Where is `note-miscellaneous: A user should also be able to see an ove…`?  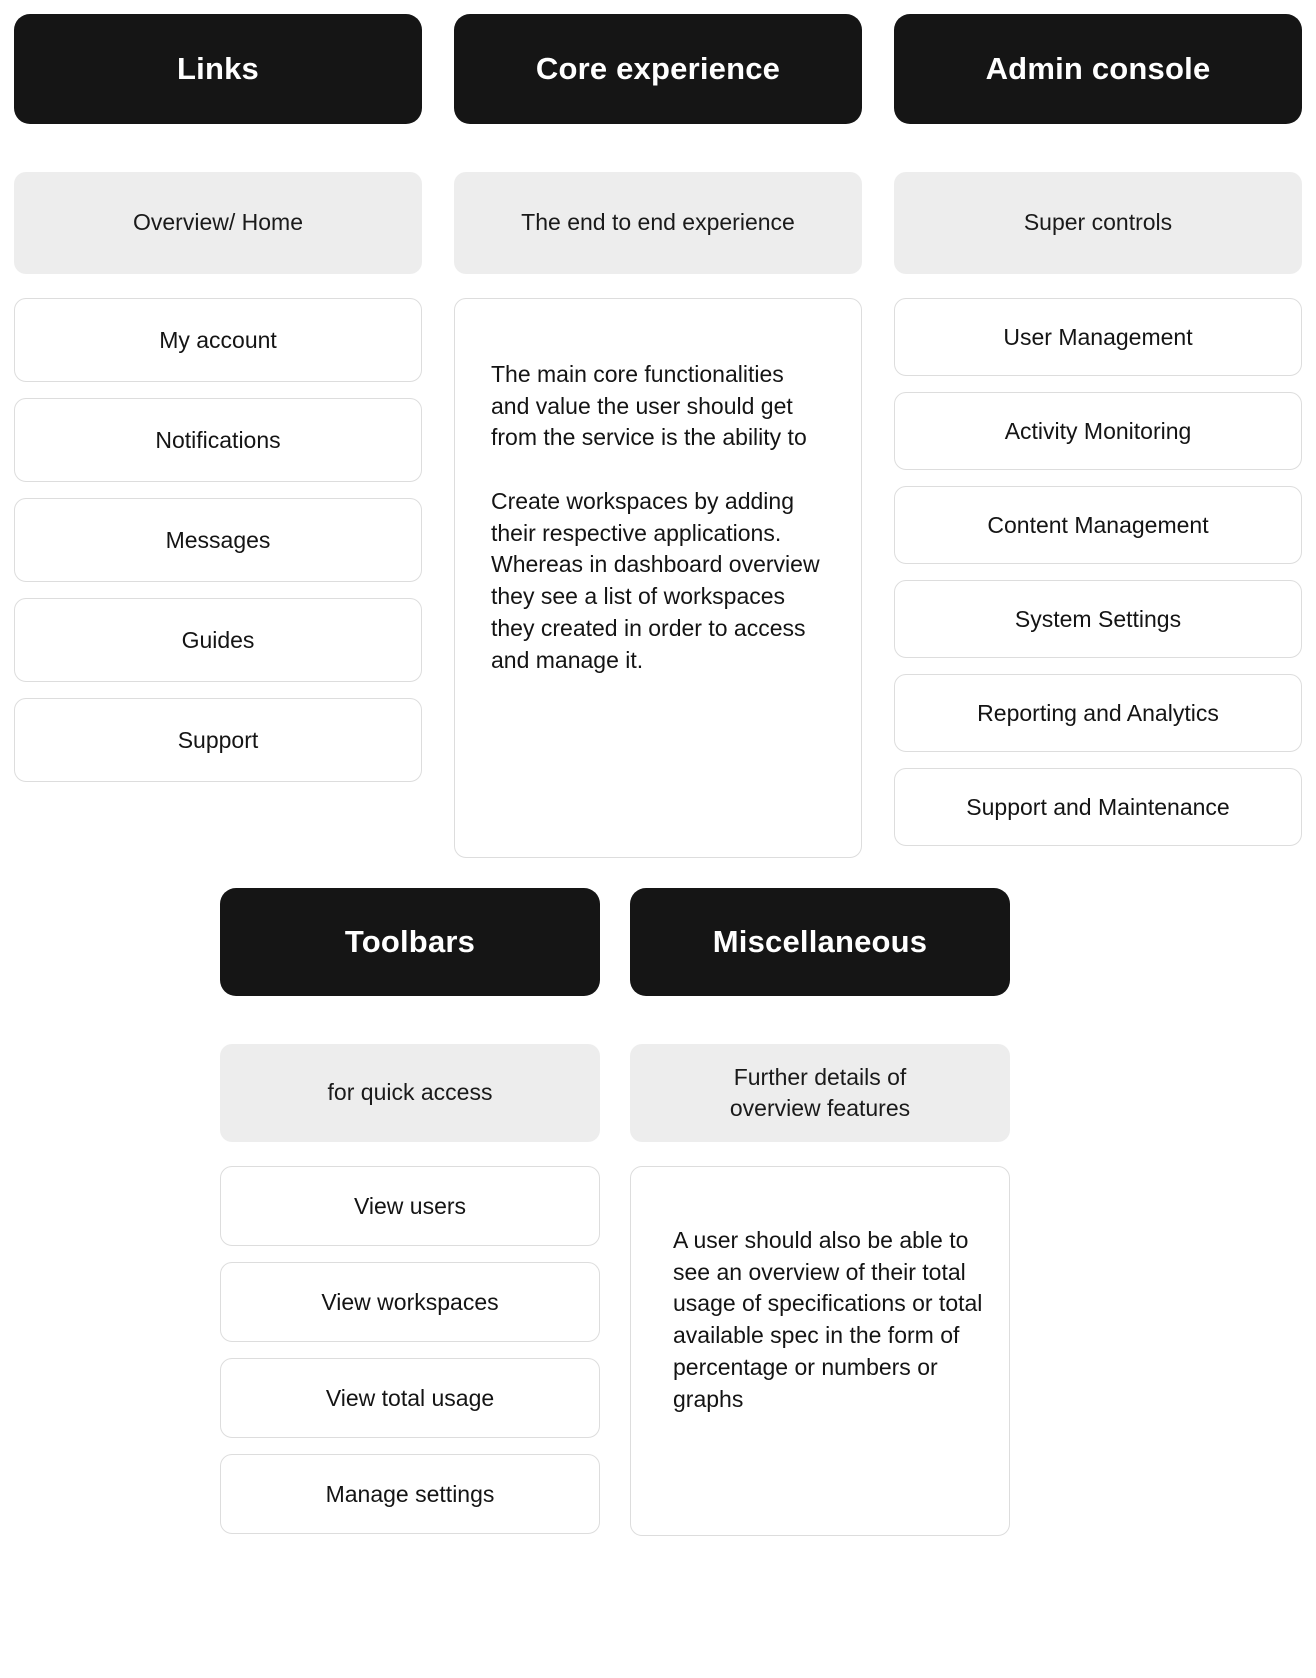
note-miscellaneous: A user should also be able to see an ove… is located at coordinates (820, 1351).